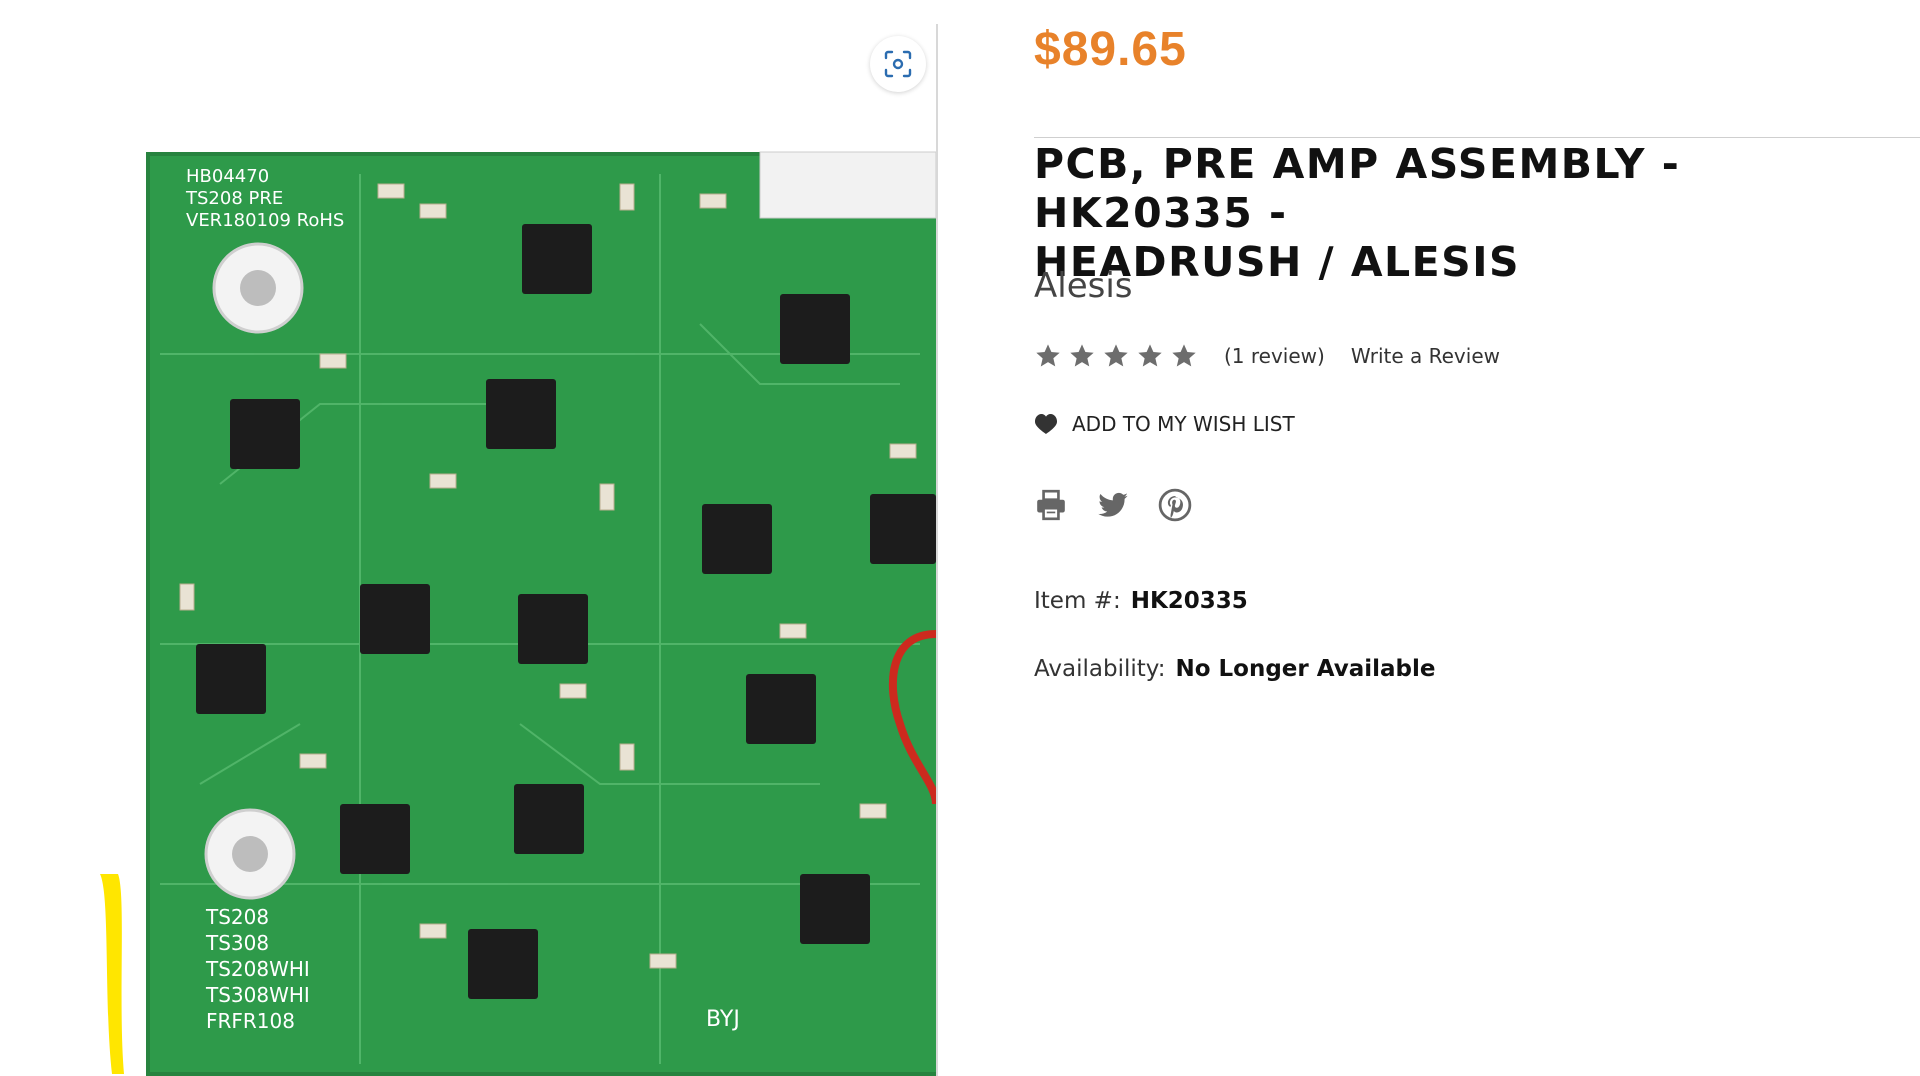  What do you see at coordinates (1175, 505) in the screenshot?
I see `pinterest-icon` at bounding box center [1175, 505].